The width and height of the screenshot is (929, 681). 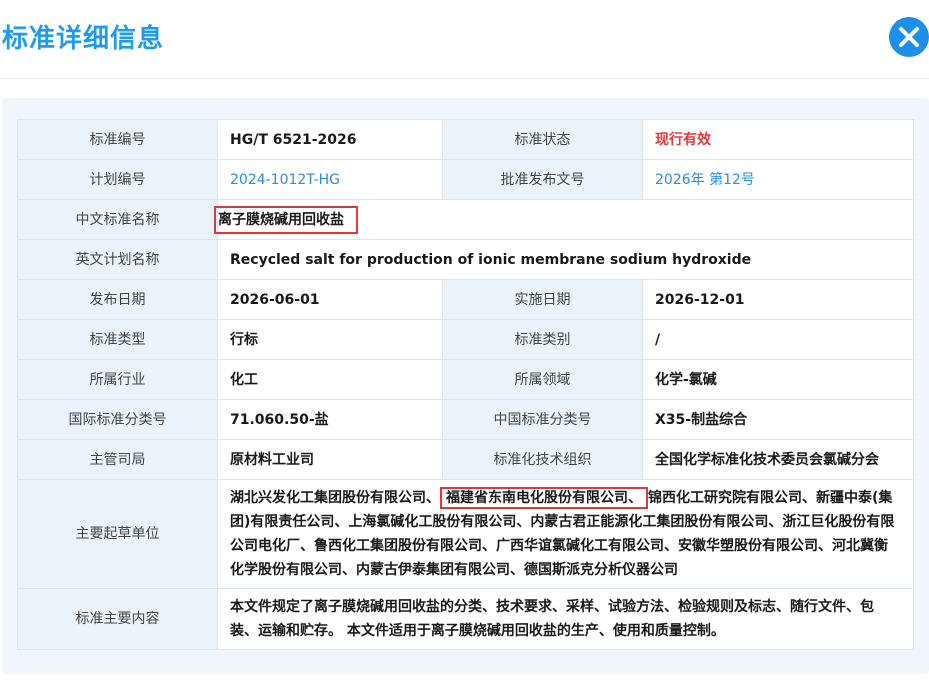 What do you see at coordinates (330, 379) in the screenshot?
I see `value-industry: 化工` at bounding box center [330, 379].